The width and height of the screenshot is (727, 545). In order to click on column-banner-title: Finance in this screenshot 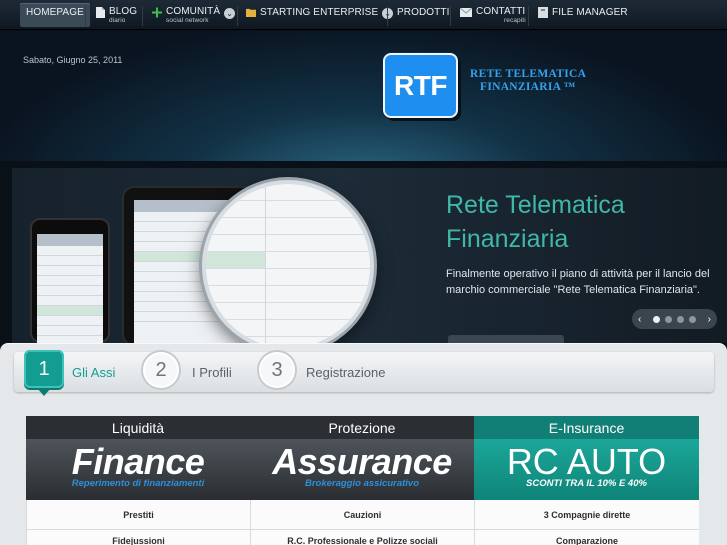, I will do `click(138, 461)`.